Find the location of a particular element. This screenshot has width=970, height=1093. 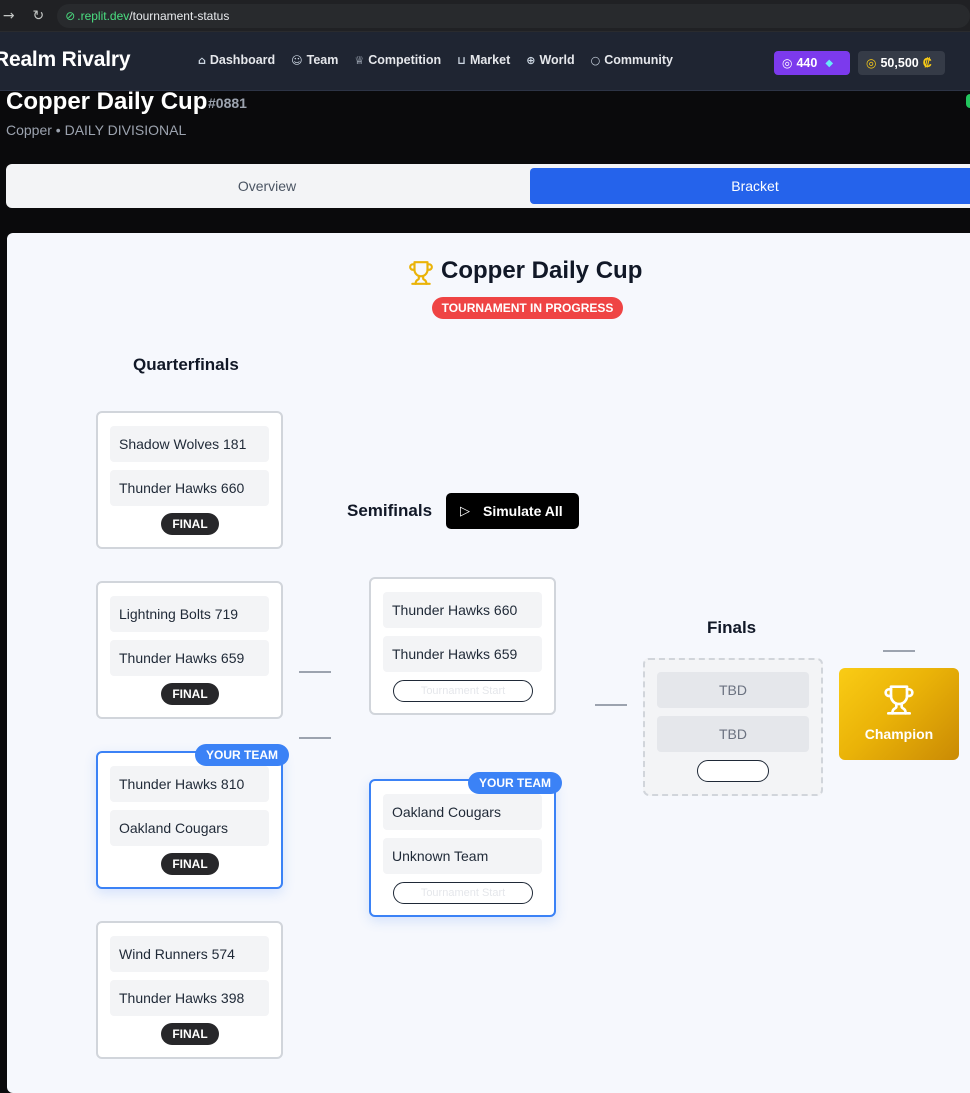

nav-label: World is located at coordinates (557, 60).